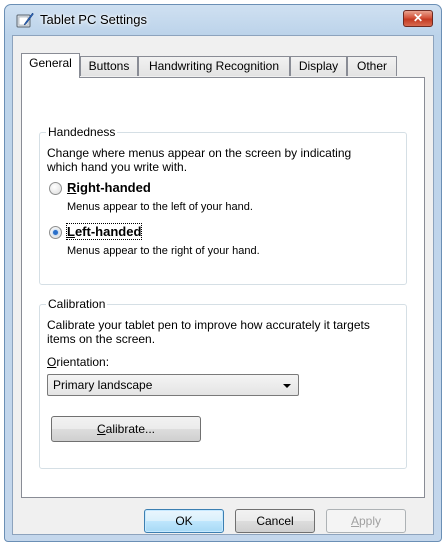  I want to click on tab-handwriting-recognition: Handwriting Recognition, so click(214, 66).